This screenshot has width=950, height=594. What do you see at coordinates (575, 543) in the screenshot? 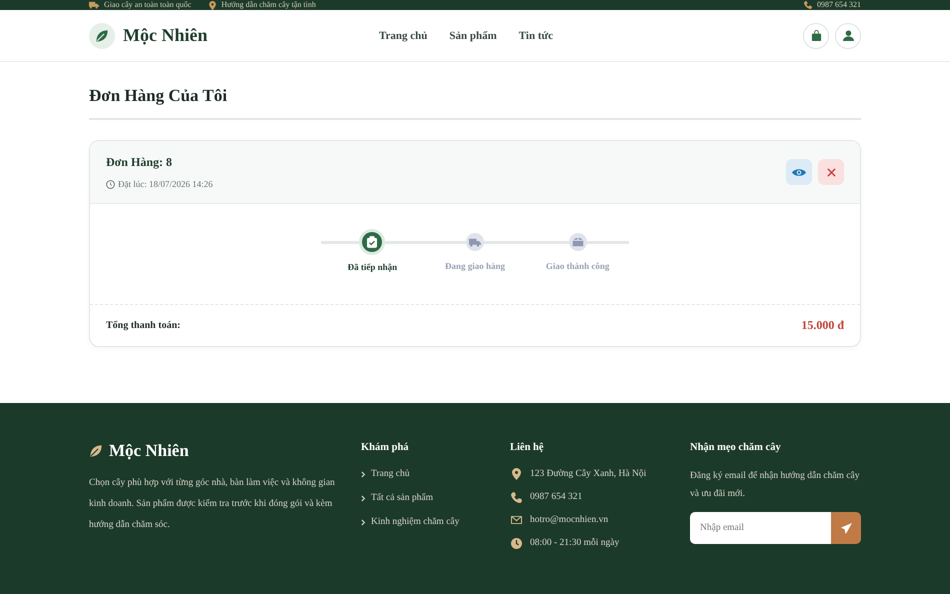
I see `contact-text: 08:00 - 21:30 mỗi ngày` at bounding box center [575, 543].